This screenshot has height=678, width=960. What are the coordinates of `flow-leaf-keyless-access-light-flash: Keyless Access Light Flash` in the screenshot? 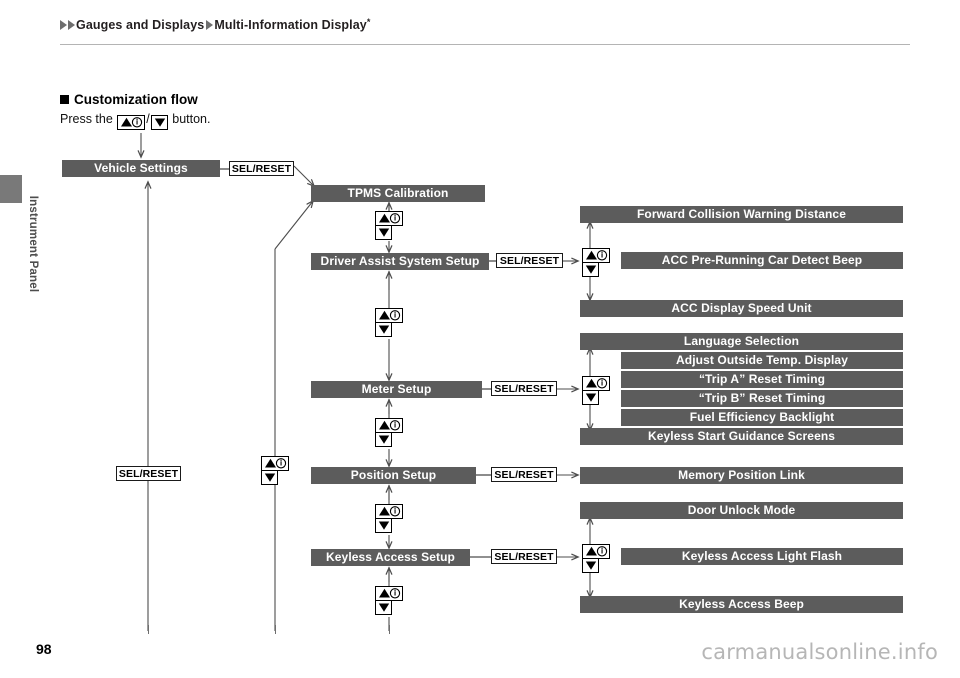 It's located at (762, 556).